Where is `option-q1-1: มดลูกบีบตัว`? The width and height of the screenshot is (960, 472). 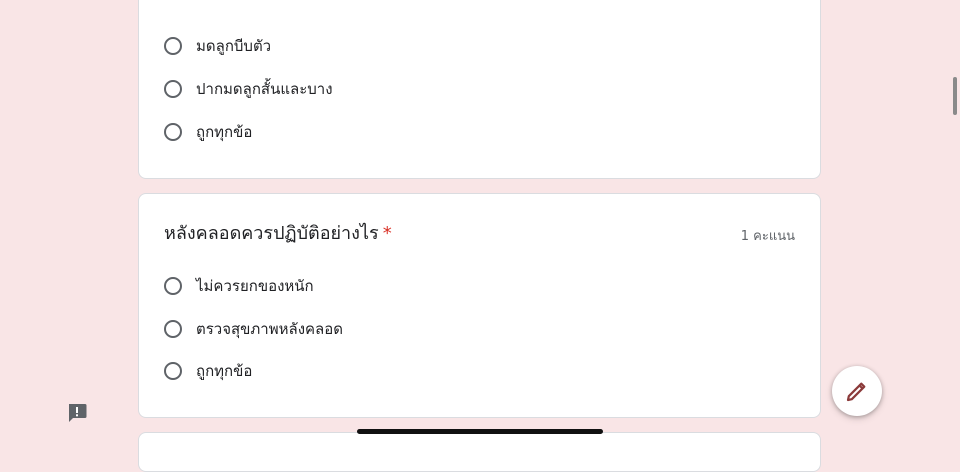
option-q1-1: มดลูกบีบตัว is located at coordinates (217, 46).